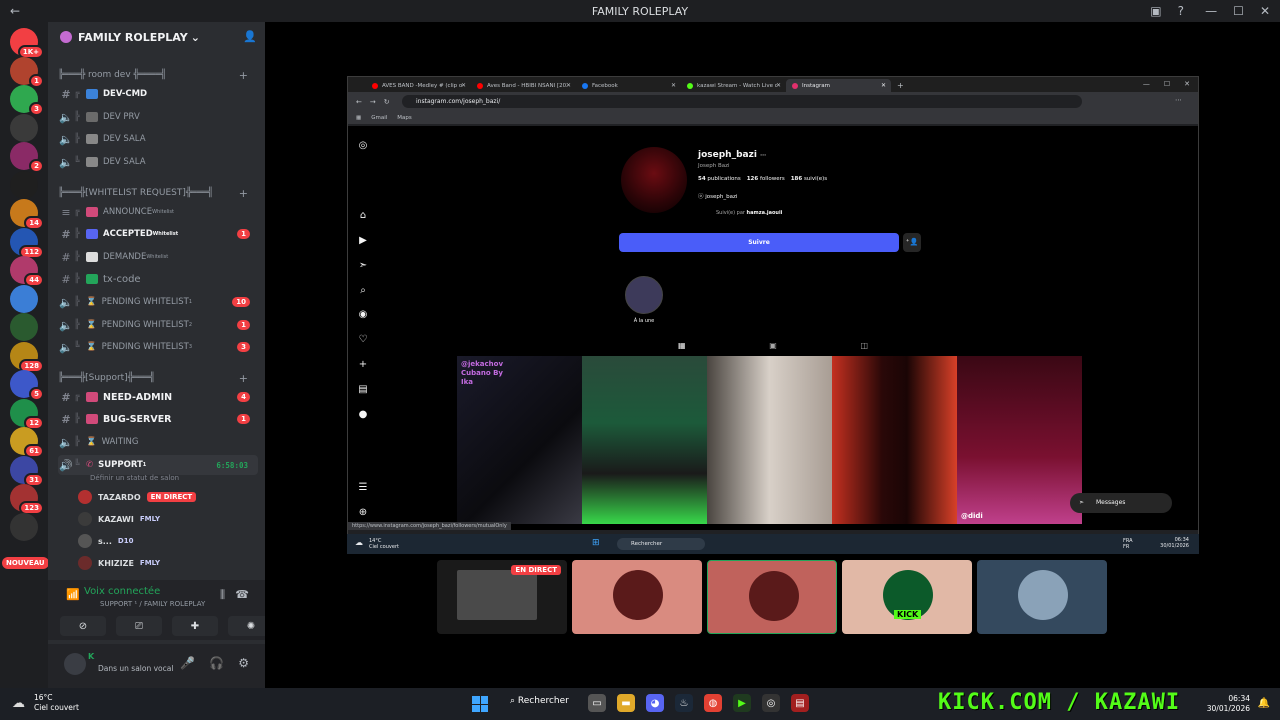 The width and height of the screenshot is (1280, 720). Describe the element at coordinates (379, 118) in the screenshot. I see `bookmark-gmail: Gmail` at that location.